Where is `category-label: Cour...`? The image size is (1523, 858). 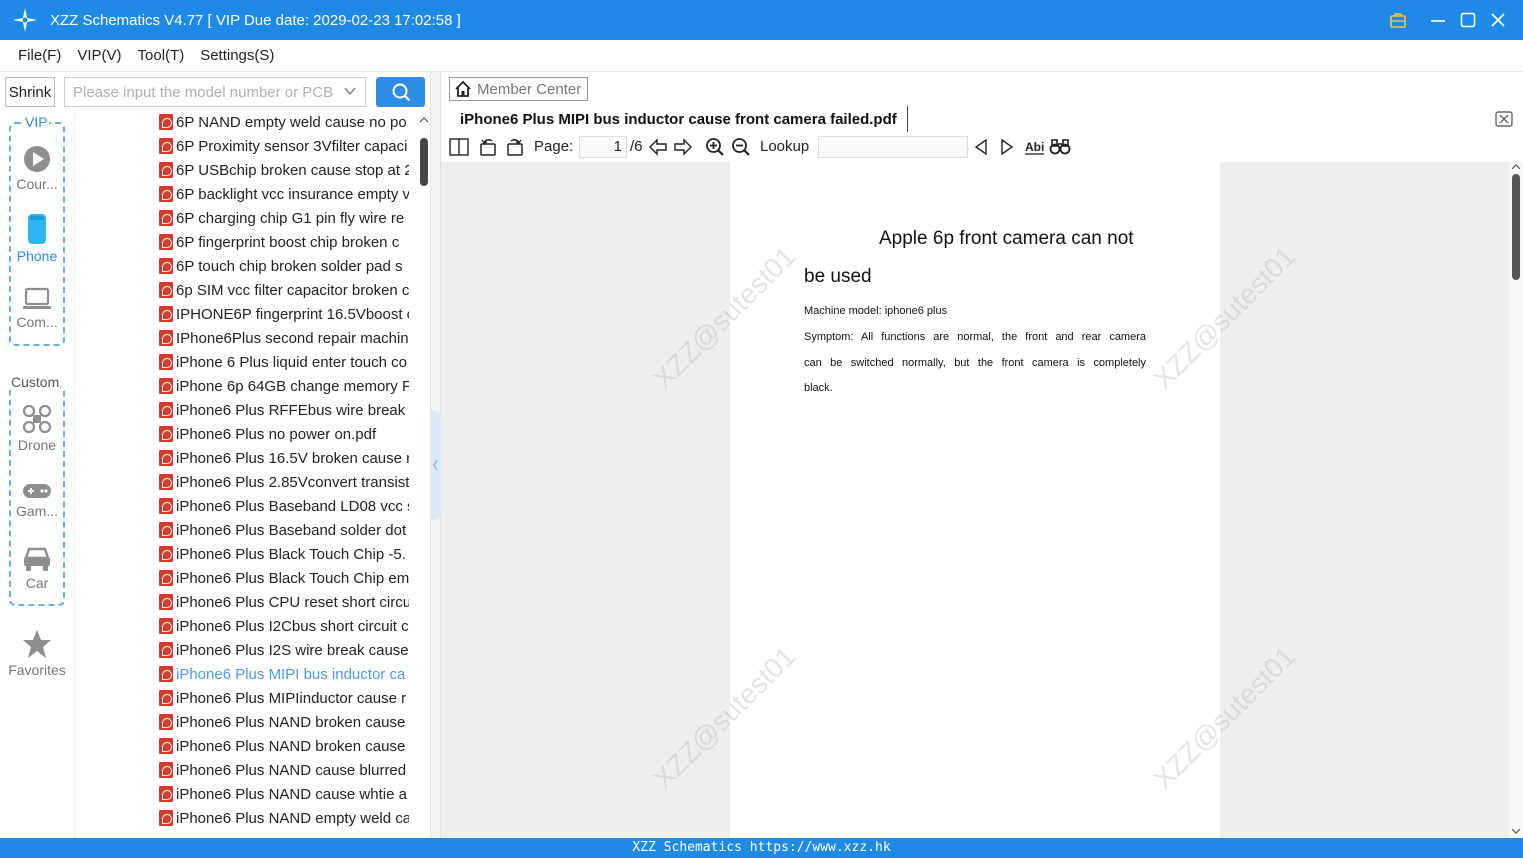 category-label: Cour... is located at coordinates (37, 184).